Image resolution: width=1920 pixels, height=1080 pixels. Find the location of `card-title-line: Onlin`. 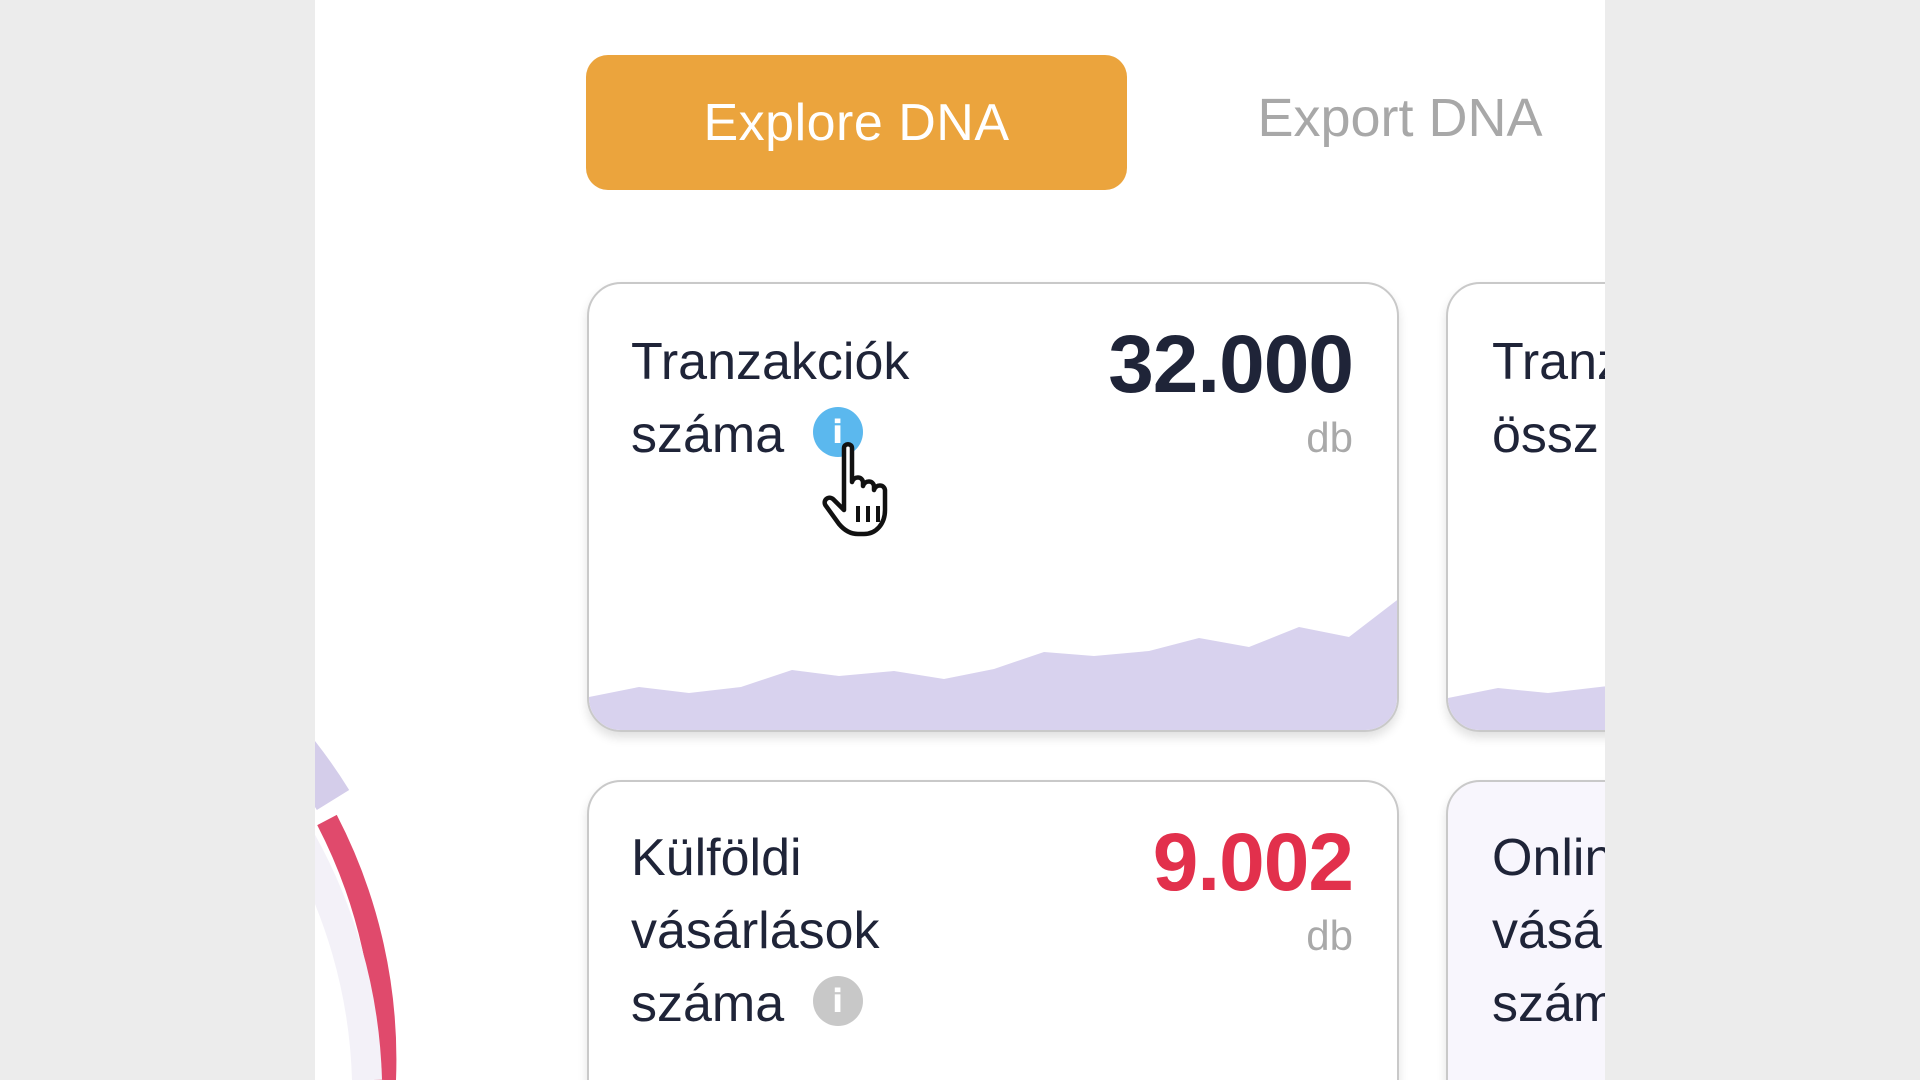

card-title-line: Onlin is located at coordinates (1548, 858).